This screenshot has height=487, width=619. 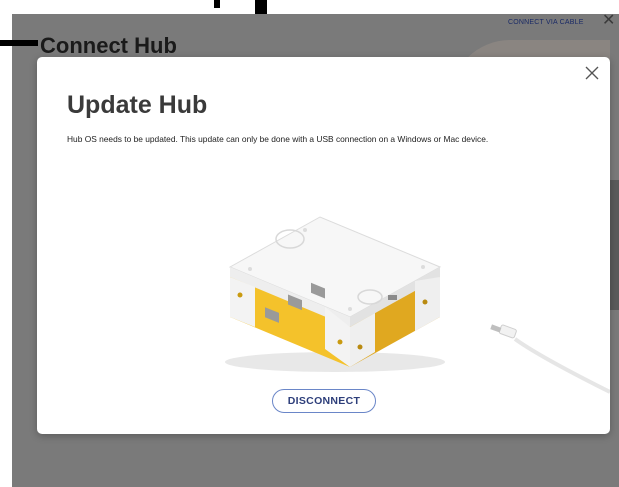 I want to click on partial-heading-fragment, so click(x=261, y=7).